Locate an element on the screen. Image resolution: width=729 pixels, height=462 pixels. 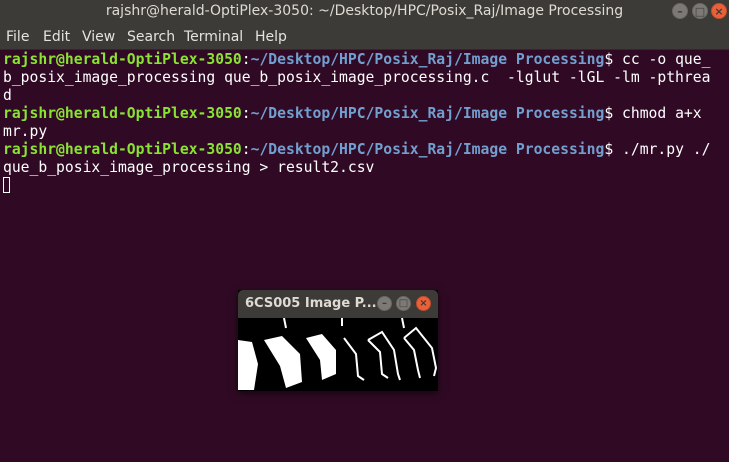
close-icon: × is located at coordinates (719, 11).